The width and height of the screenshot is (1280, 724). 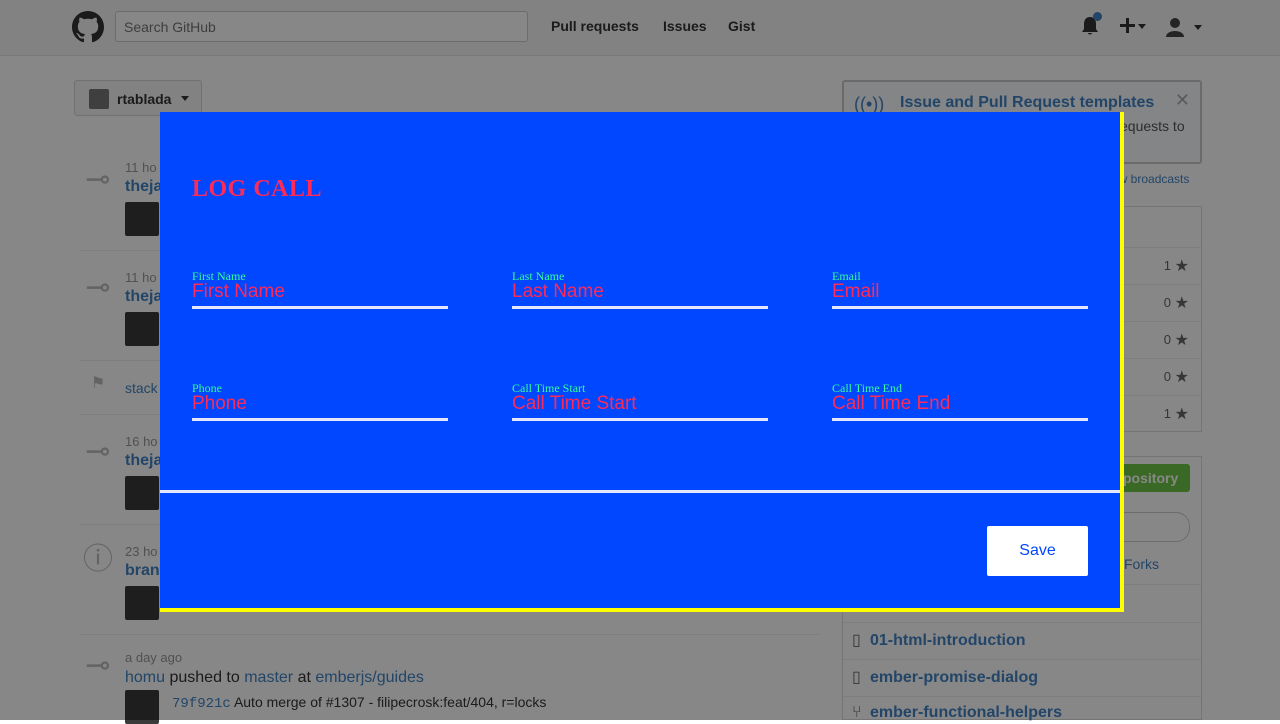 I want to click on email-field: Email, so click(x=960, y=293).